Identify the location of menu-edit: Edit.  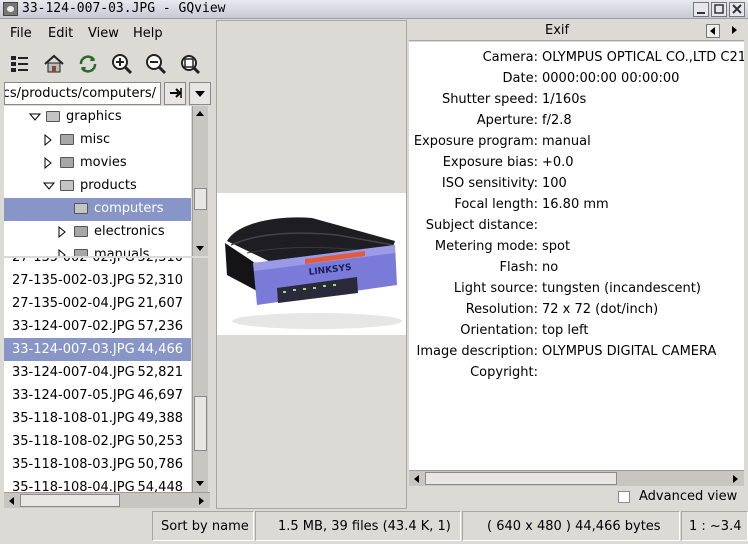
(60, 33).